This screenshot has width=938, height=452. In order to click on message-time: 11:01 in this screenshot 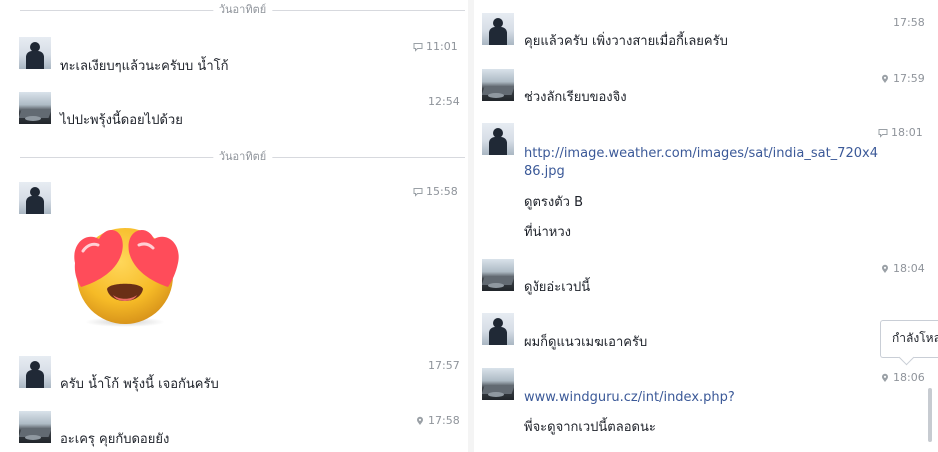, I will do `click(442, 46)`.